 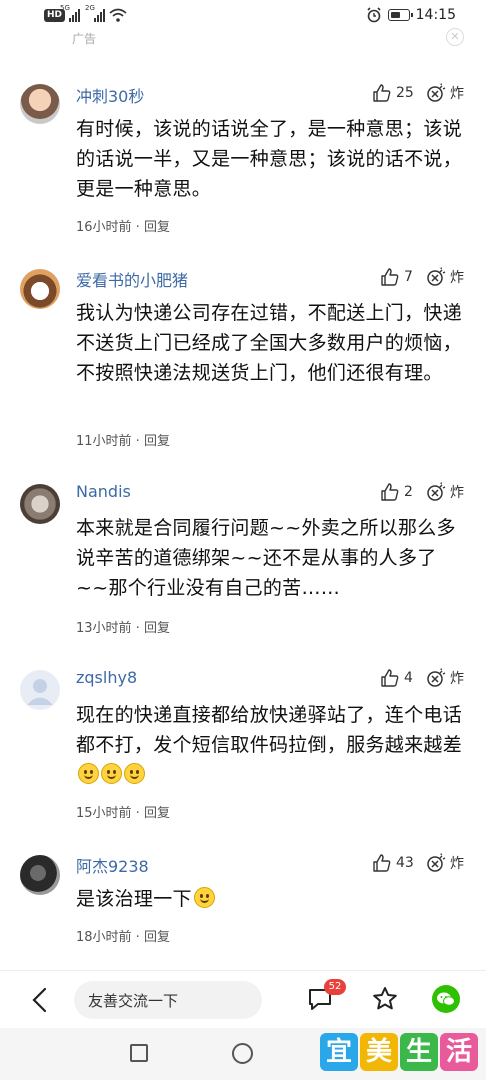 What do you see at coordinates (65, 7) in the screenshot?
I see `network-type-label: 5G` at bounding box center [65, 7].